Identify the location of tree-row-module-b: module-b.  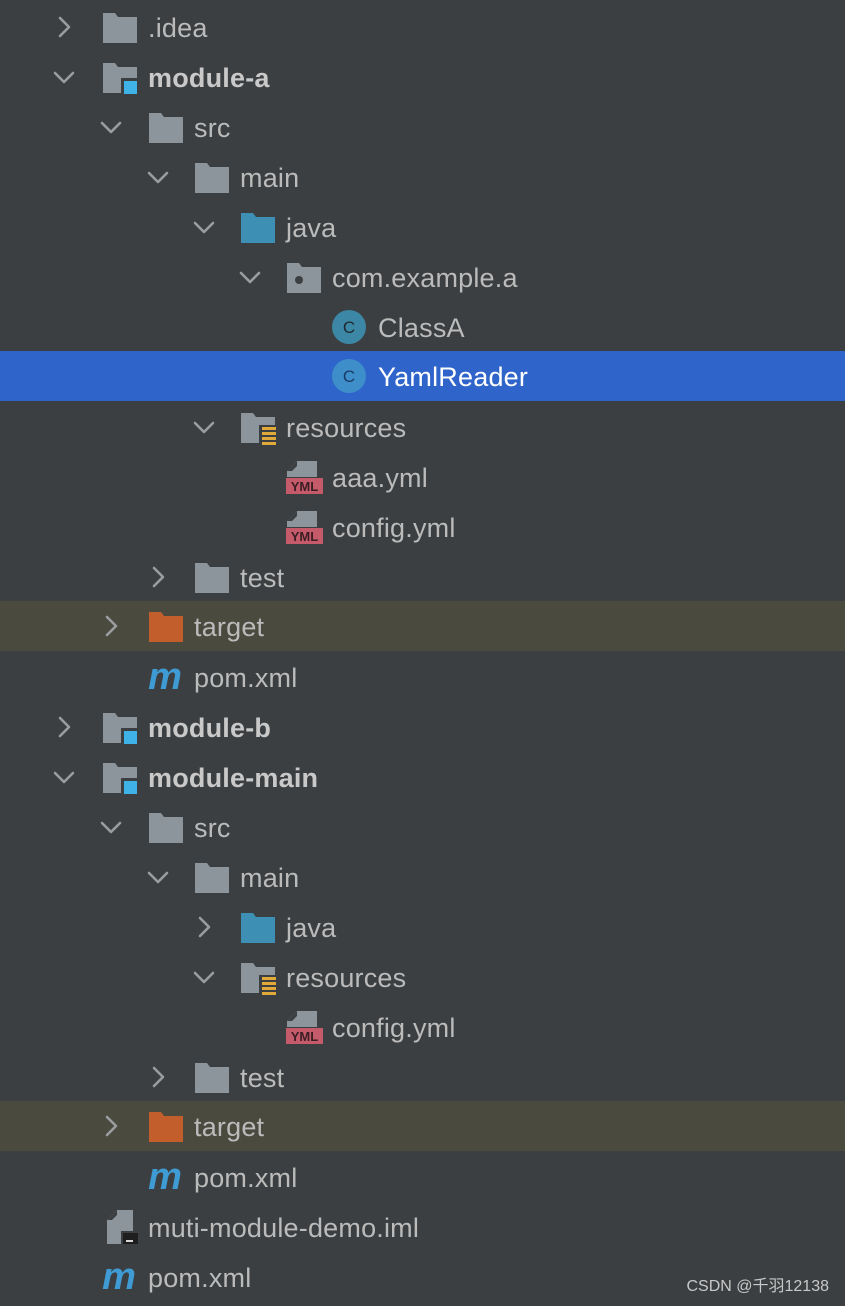
(422, 727).